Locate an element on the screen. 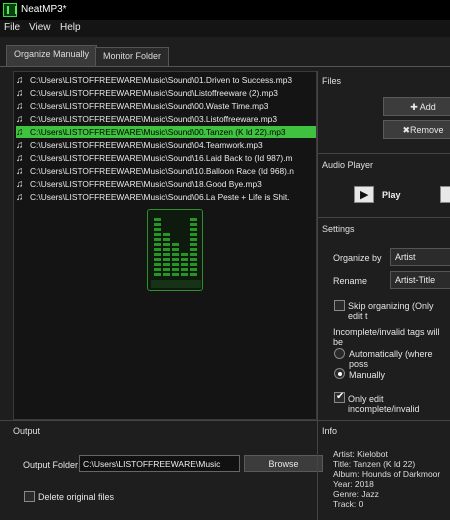 Image resolution: width=450 pixels, height=520 pixels. info-genre: Genre: Jazz is located at coordinates (356, 494).